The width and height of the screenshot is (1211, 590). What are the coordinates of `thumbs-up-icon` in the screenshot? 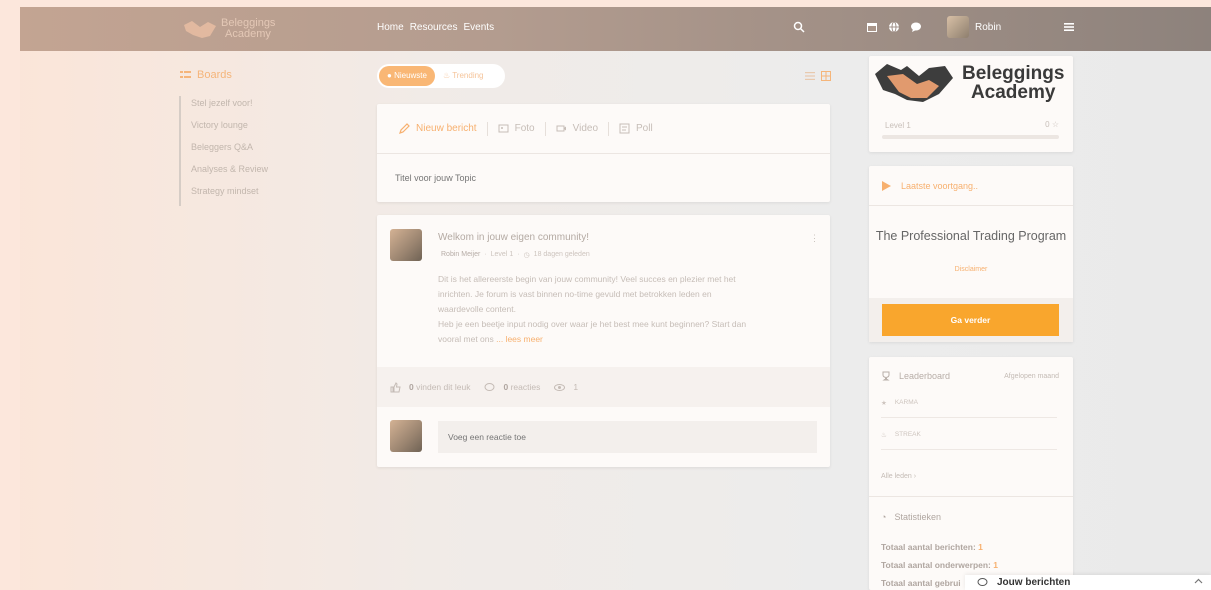 It's located at (395, 387).